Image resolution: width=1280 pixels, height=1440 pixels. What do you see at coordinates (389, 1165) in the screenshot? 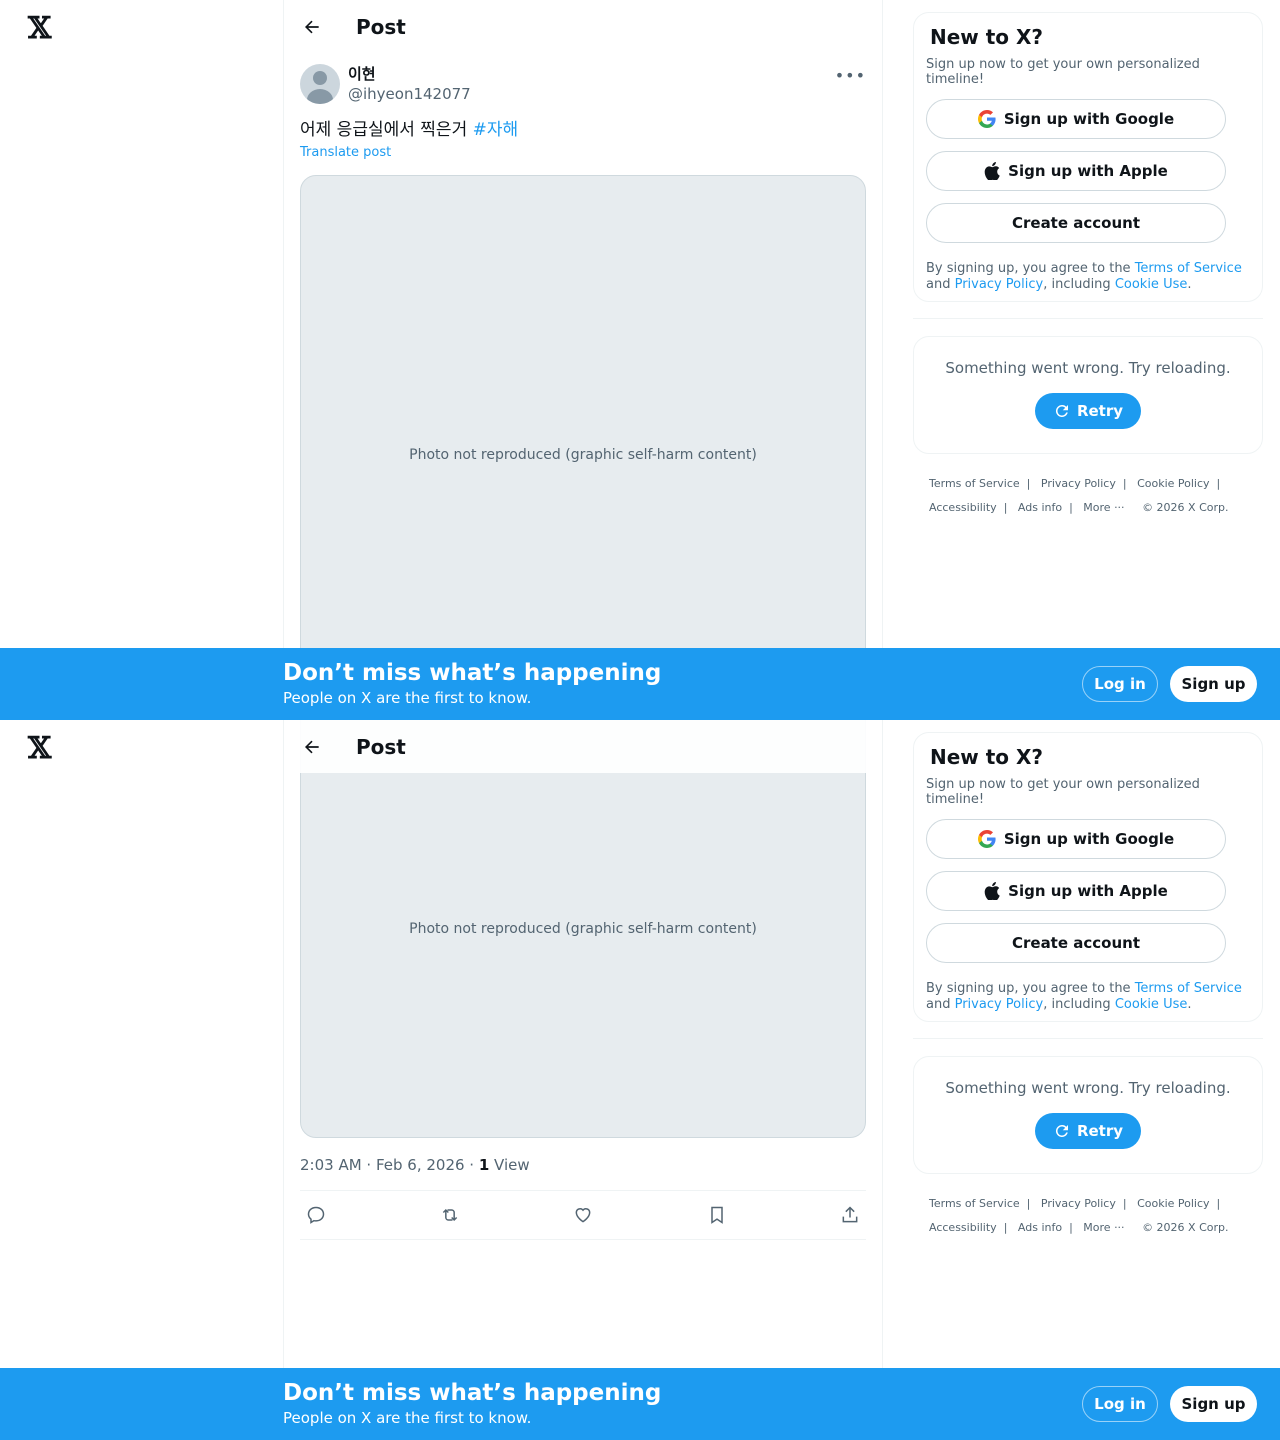
I see `post-timestamp: 2:03 AM · Feb 6, 2026 ·` at bounding box center [389, 1165].